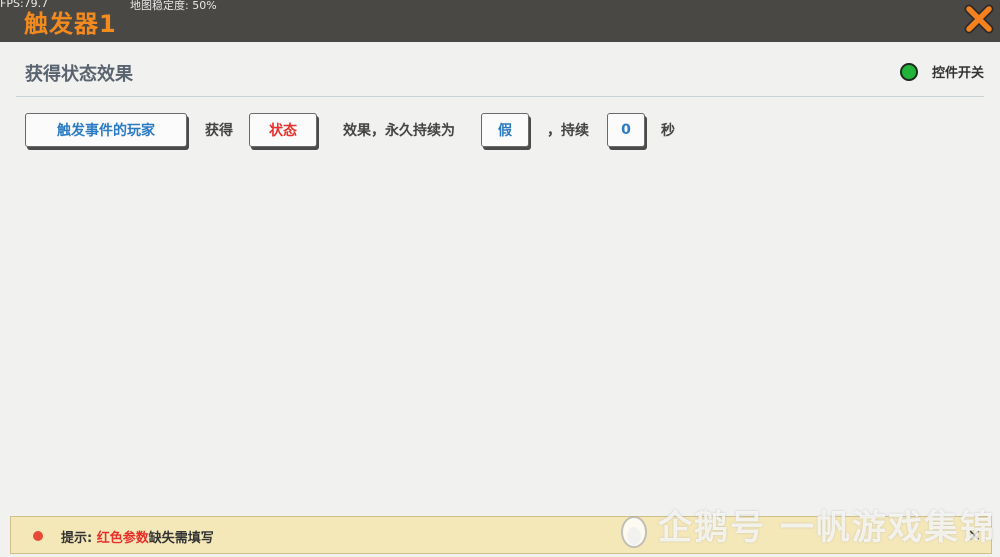  Describe the element at coordinates (668, 131) in the screenshot. I see `text-seconds: 秒` at that location.